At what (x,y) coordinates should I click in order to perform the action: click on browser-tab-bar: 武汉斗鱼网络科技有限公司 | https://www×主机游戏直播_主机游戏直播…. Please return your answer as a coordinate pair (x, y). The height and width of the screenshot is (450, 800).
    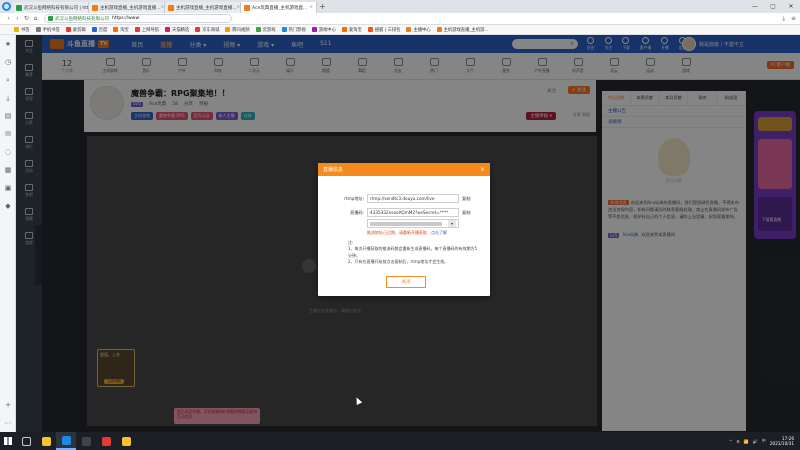
    Looking at the image, I should click on (400, 6).